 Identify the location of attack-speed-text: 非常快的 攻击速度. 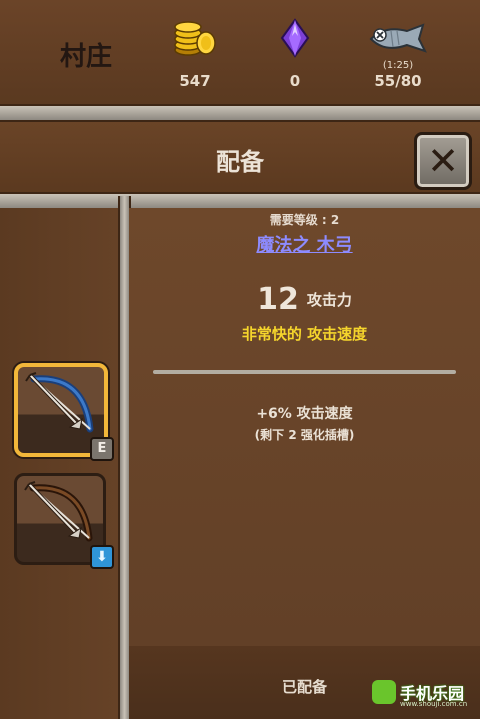
(304, 334).